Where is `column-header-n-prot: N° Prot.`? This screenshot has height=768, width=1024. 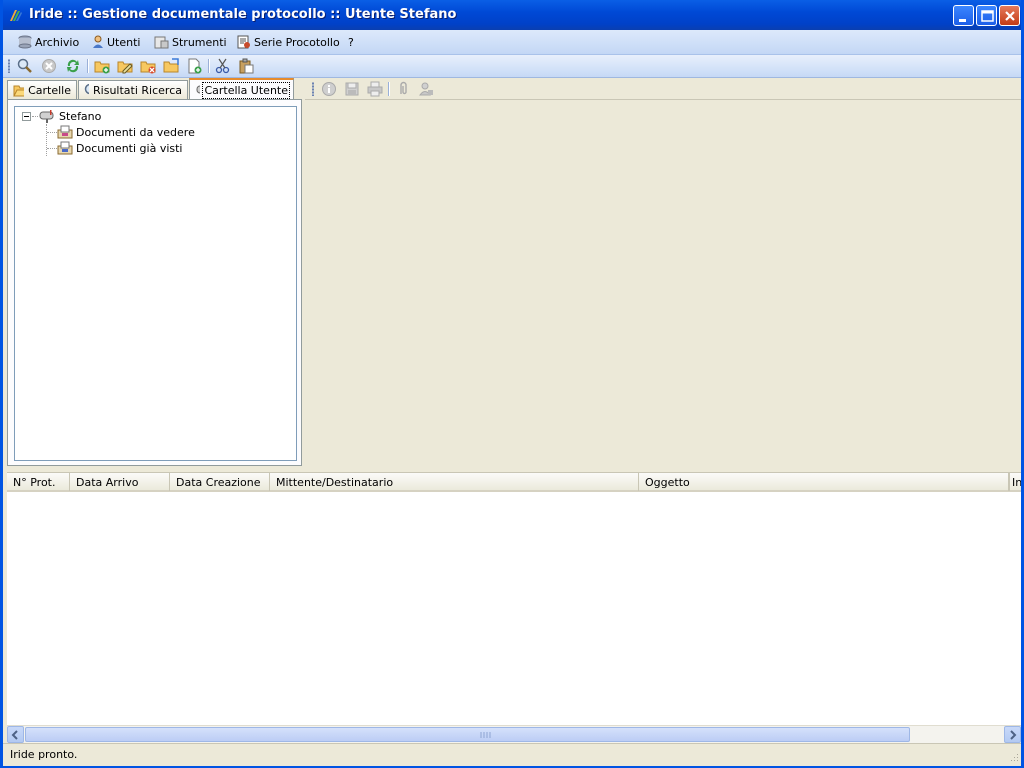 column-header-n-prot: N° Prot. is located at coordinates (38, 482).